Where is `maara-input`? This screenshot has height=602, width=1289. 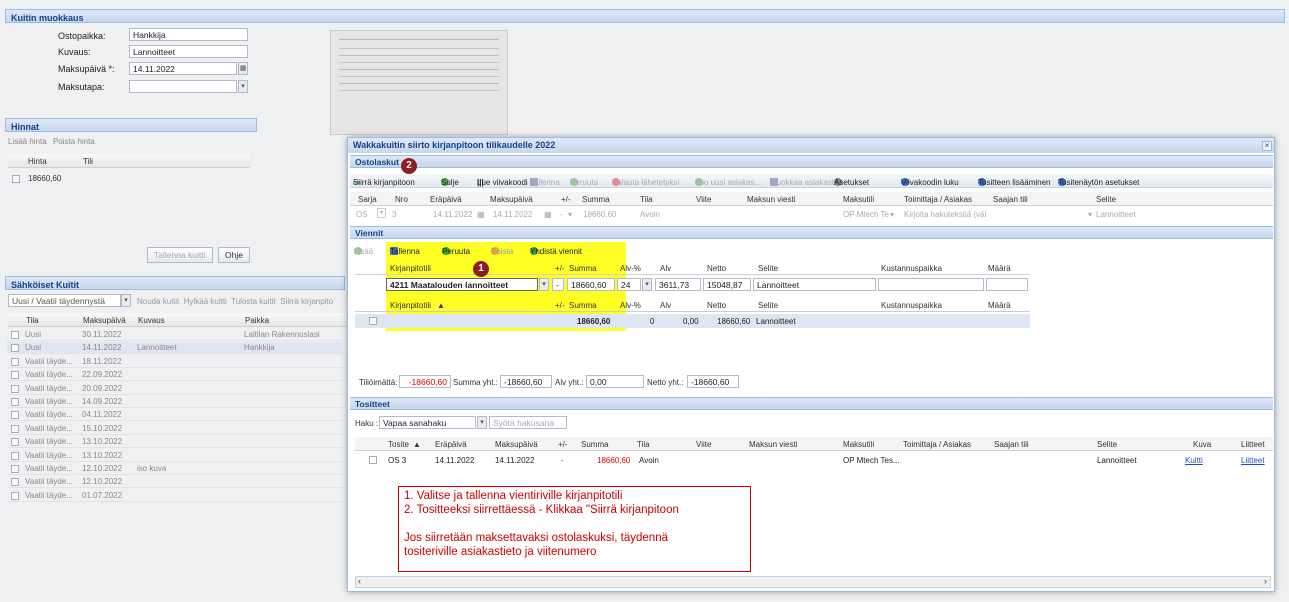 maara-input is located at coordinates (1007, 284).